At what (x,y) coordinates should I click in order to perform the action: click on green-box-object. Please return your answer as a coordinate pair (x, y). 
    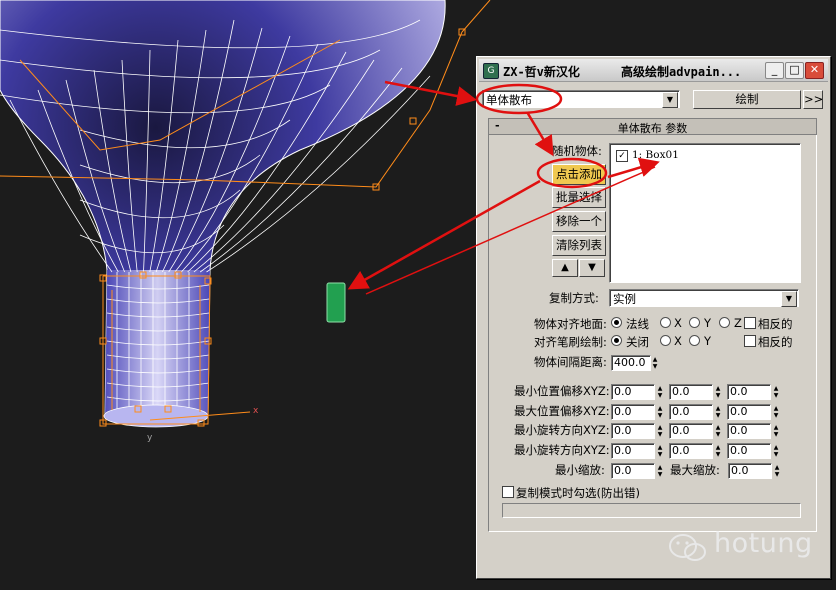
    Looking at the image, I should click on (336, 302).